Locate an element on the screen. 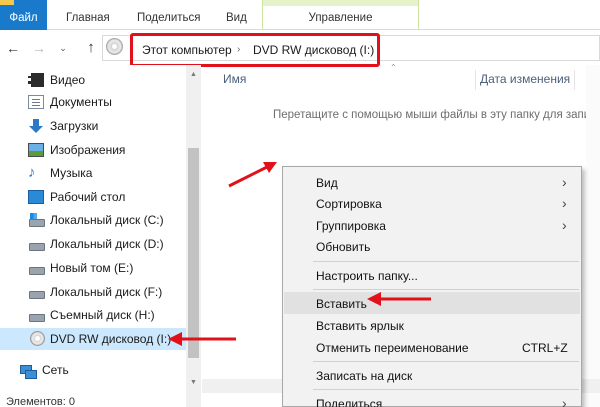 The height and width of the screenshot is (407, 600). tab-view: Вид is located at coordinates (236, 15).